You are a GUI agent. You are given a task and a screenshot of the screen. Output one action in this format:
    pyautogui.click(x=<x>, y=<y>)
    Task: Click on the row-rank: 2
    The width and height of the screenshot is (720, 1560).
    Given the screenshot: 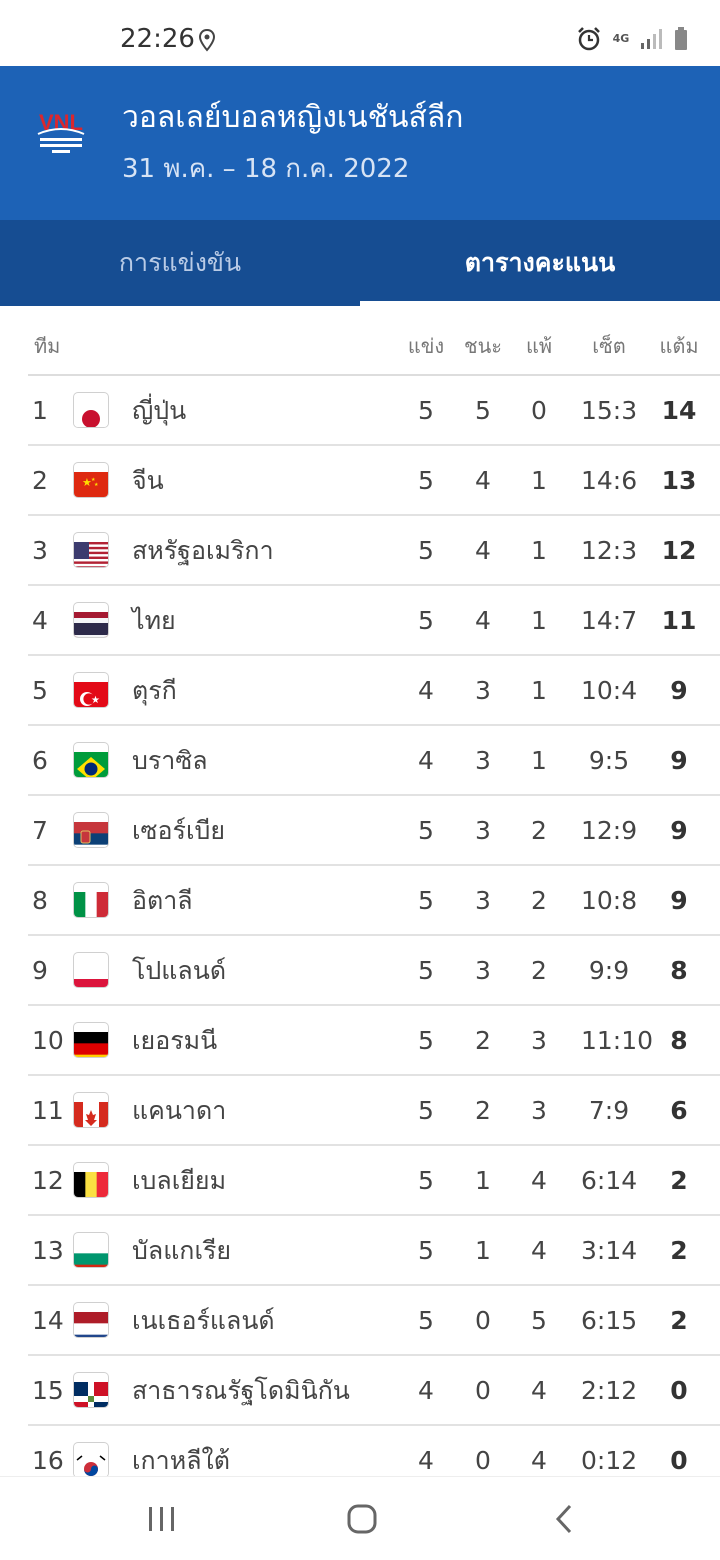 What is the action you would take?
    pyautogui.click(x=40, y=480)
    